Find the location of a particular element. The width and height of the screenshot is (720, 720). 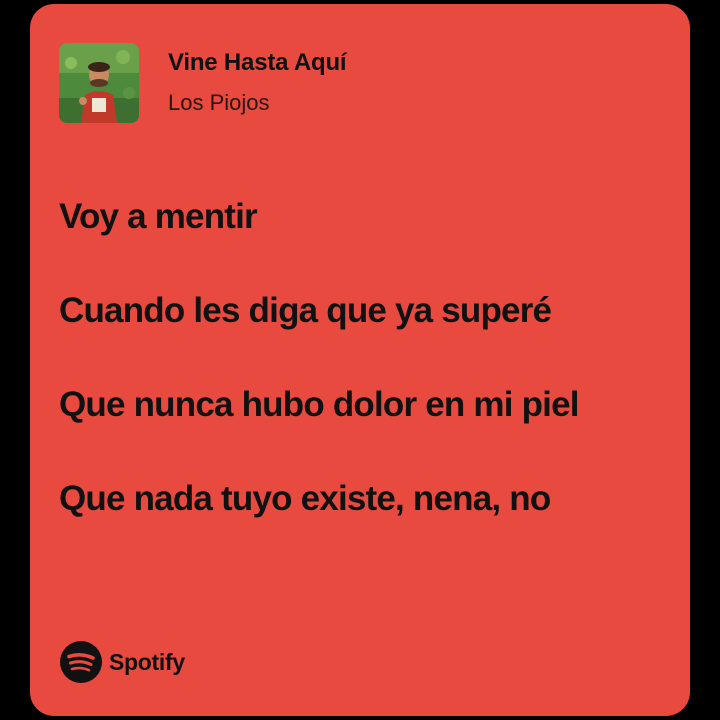

album-cover-image is located at coordinates (99, 83).